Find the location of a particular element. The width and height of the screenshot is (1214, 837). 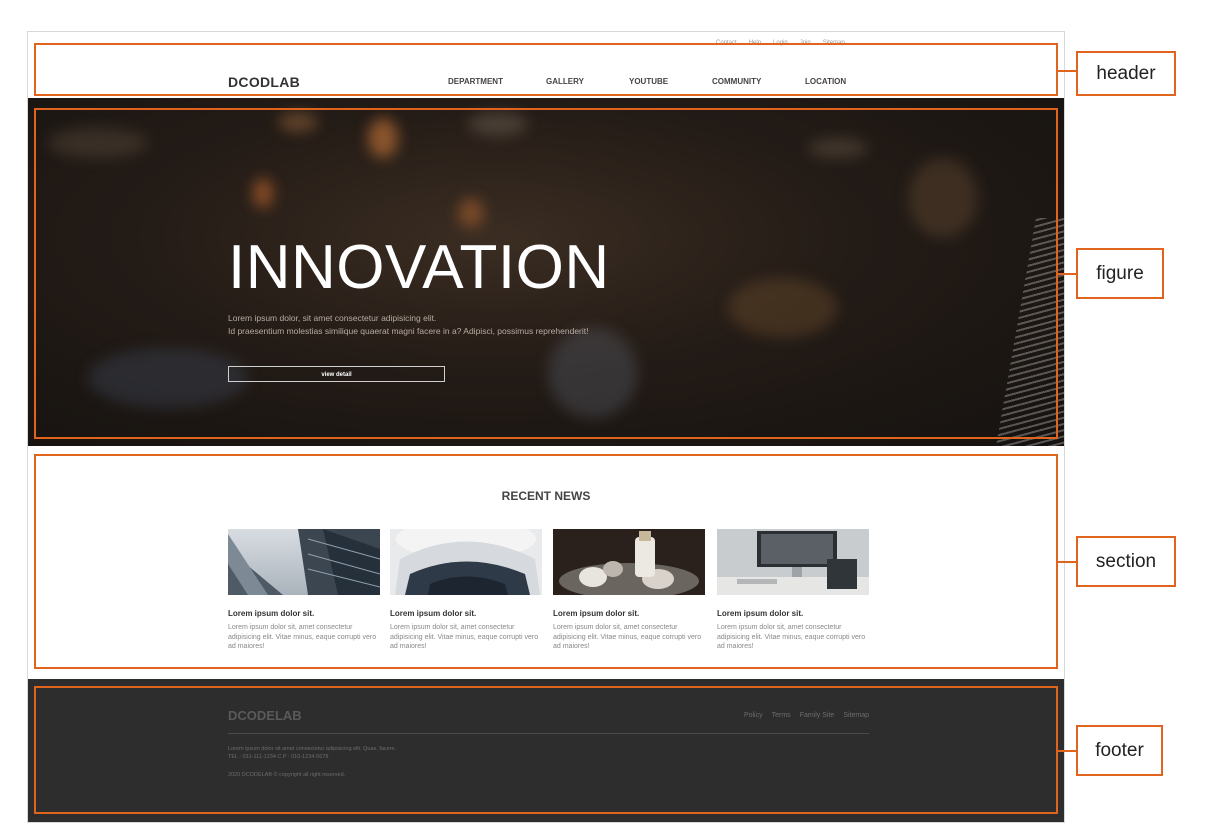

section-callout-label: section is located at coordinates (1126, 561).